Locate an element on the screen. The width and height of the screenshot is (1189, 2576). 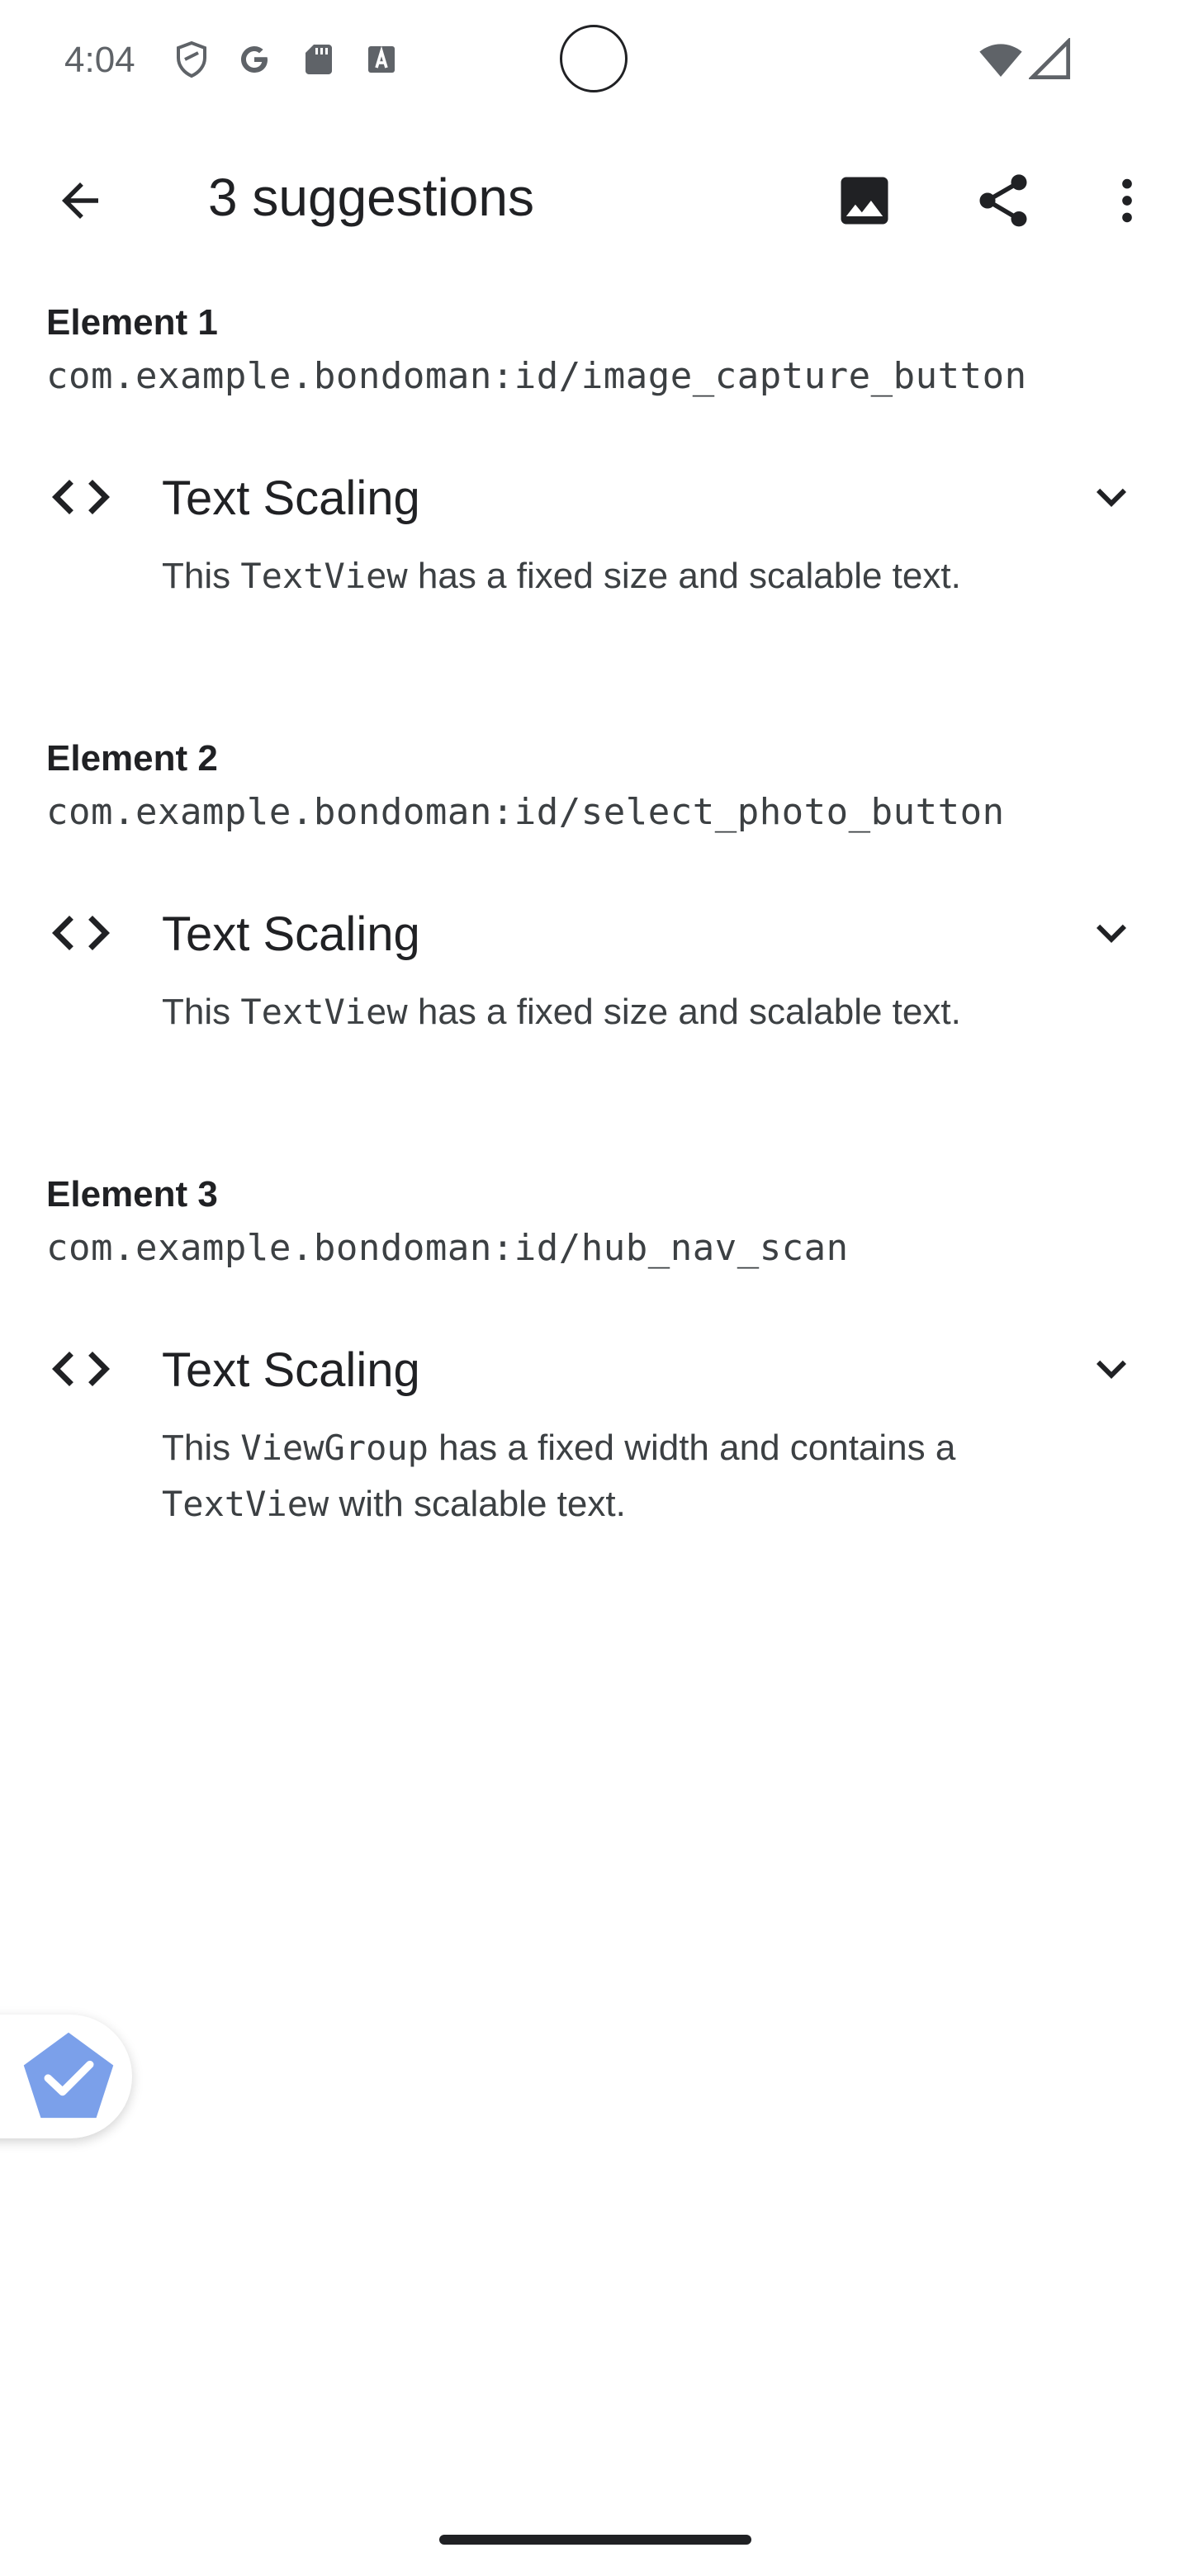
description-text: with scalable text. is located at coordinates (477, 1504).